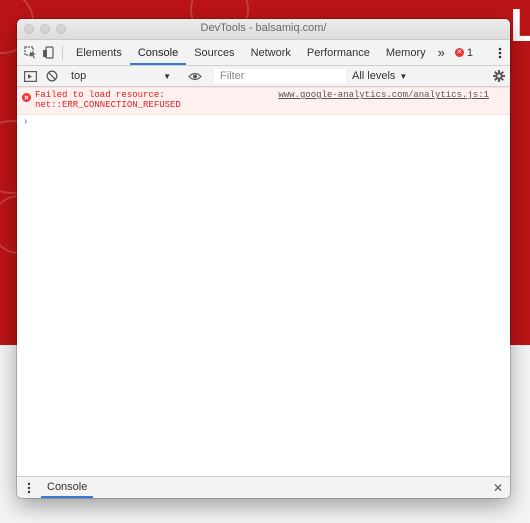 This screenshot has height=523, width=530. Describe the element at coordinates (499, 76) in the screenshot. I see `console-settings-gear-icon` at that location.